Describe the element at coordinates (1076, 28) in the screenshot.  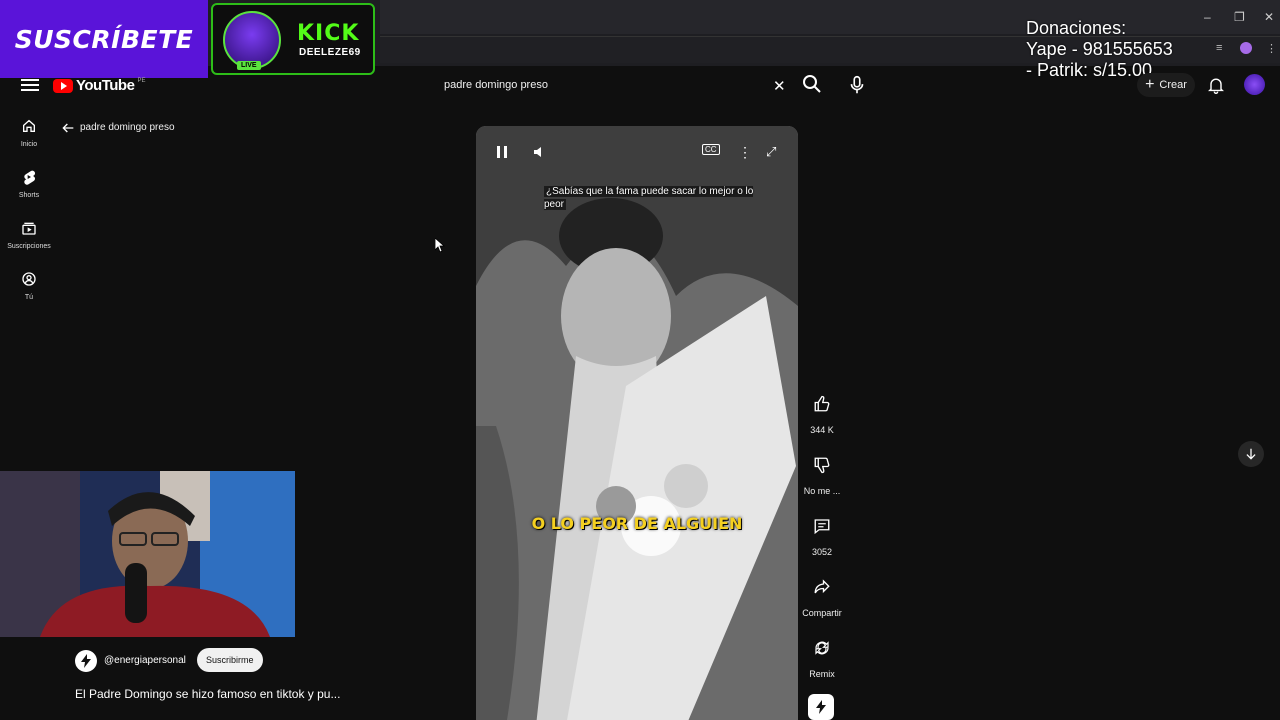
I see `donations-line: Donaciones:` at that location.